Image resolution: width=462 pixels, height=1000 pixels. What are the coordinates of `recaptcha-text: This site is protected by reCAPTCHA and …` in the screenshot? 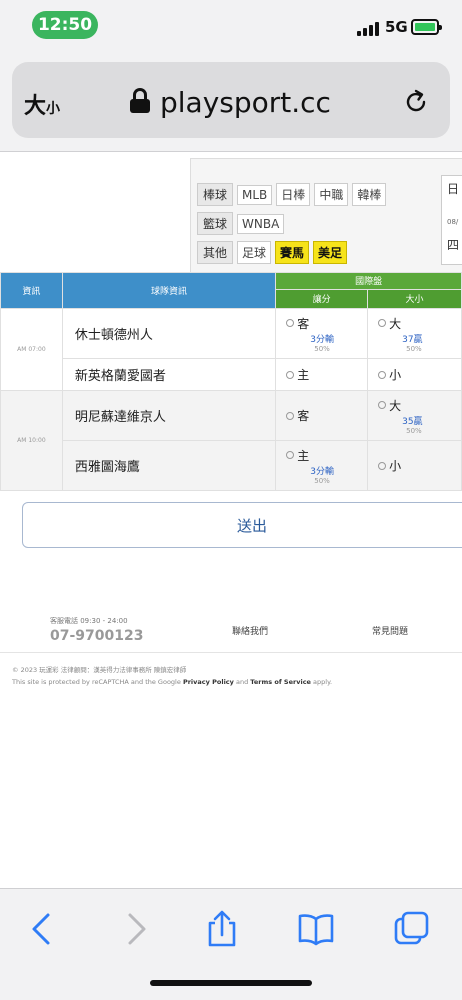 It's located at (96, 682).